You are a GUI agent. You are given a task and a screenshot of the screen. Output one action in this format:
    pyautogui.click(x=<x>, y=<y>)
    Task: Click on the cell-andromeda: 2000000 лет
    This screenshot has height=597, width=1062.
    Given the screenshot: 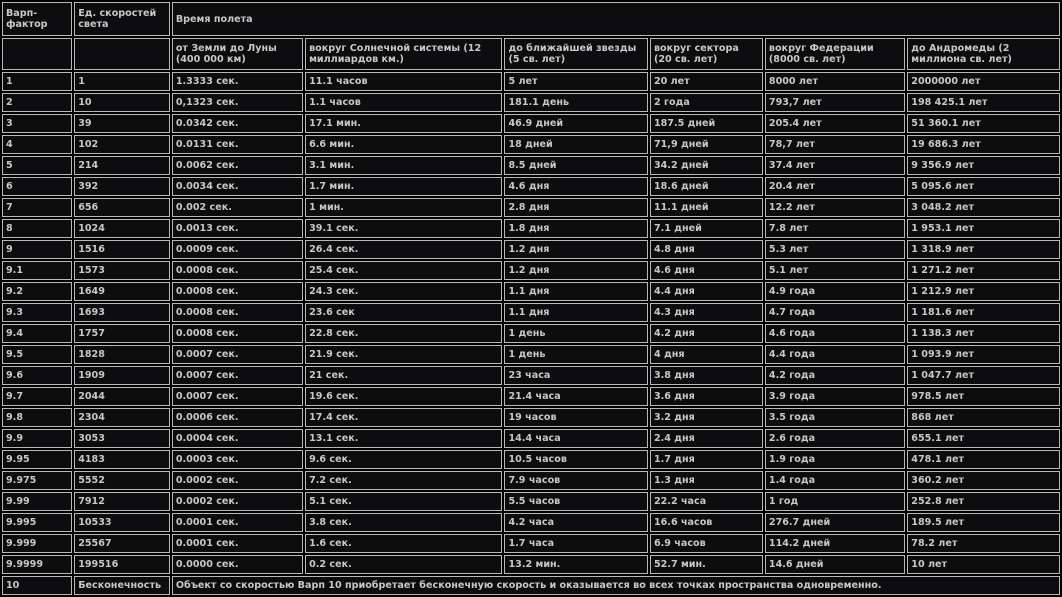 What is the action you would take?
    pyautogui.click(x=983, y=81)
    